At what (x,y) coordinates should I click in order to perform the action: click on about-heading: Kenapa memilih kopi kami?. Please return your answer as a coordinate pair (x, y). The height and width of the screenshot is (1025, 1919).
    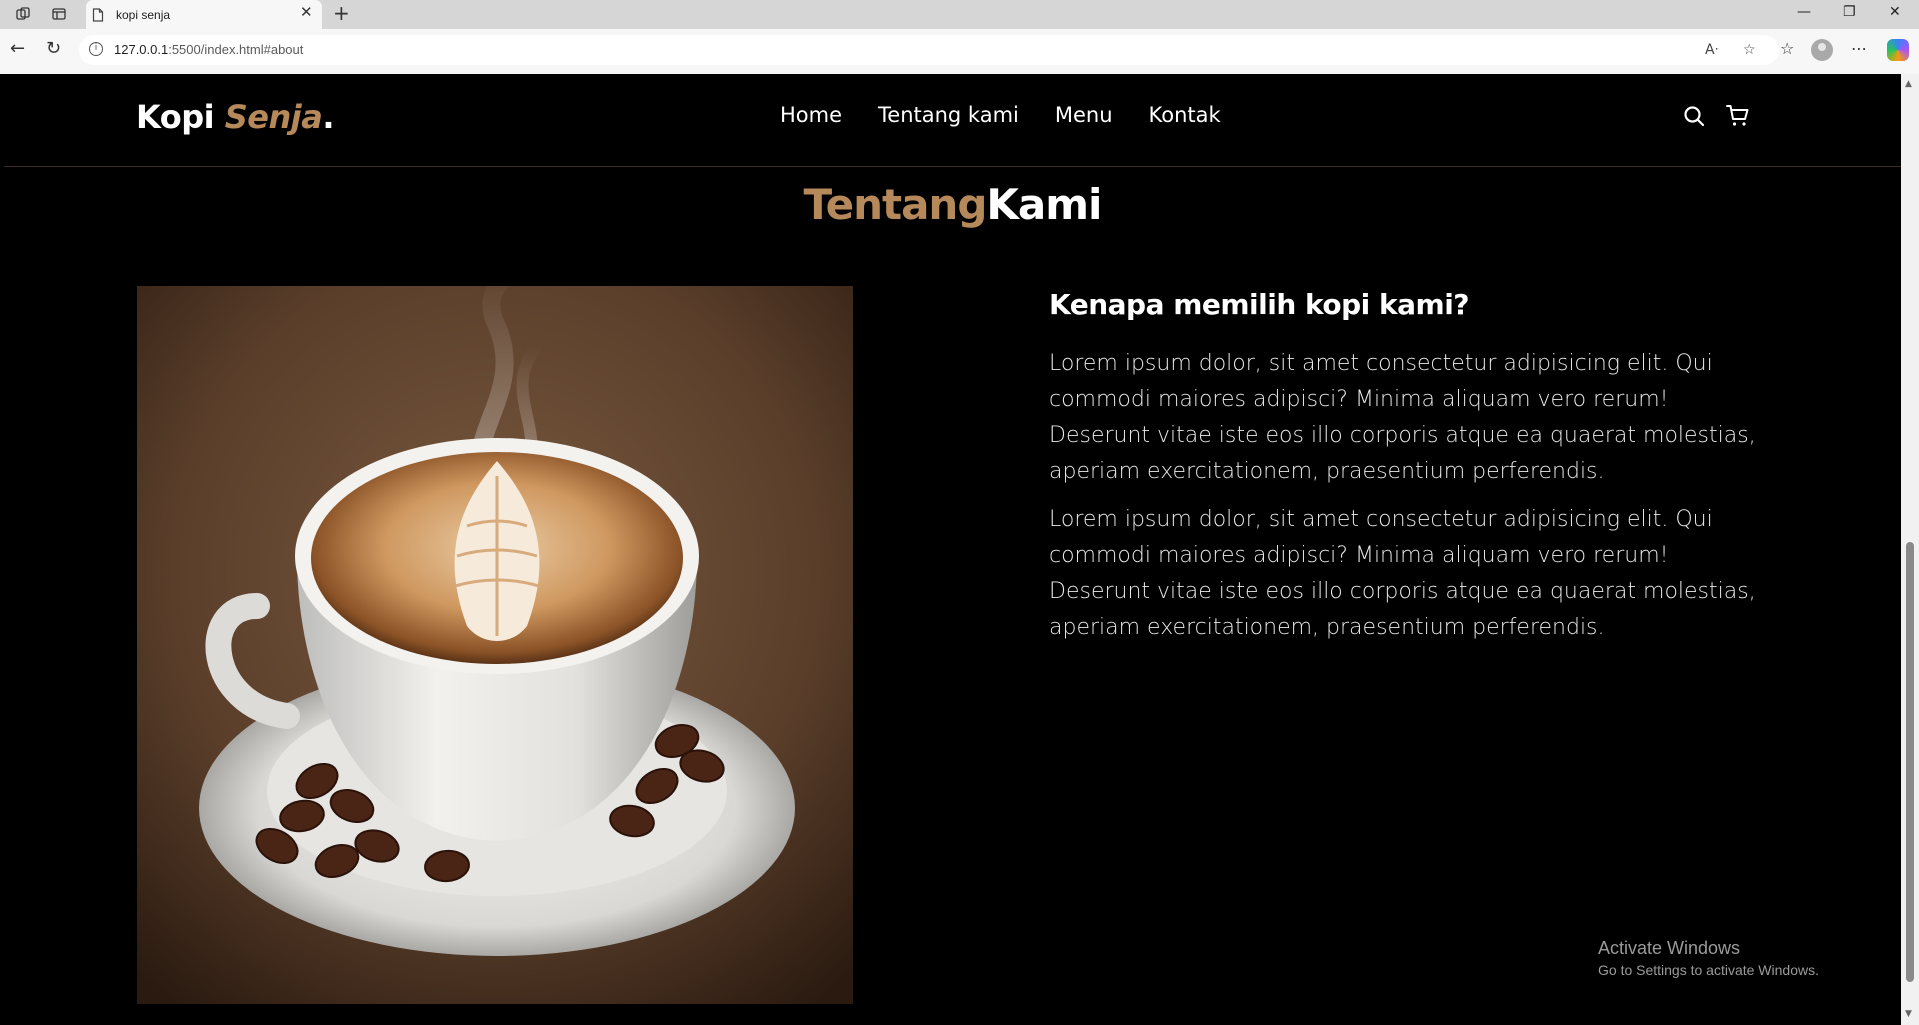
    Looking at the image, I should click on (1259, 304).